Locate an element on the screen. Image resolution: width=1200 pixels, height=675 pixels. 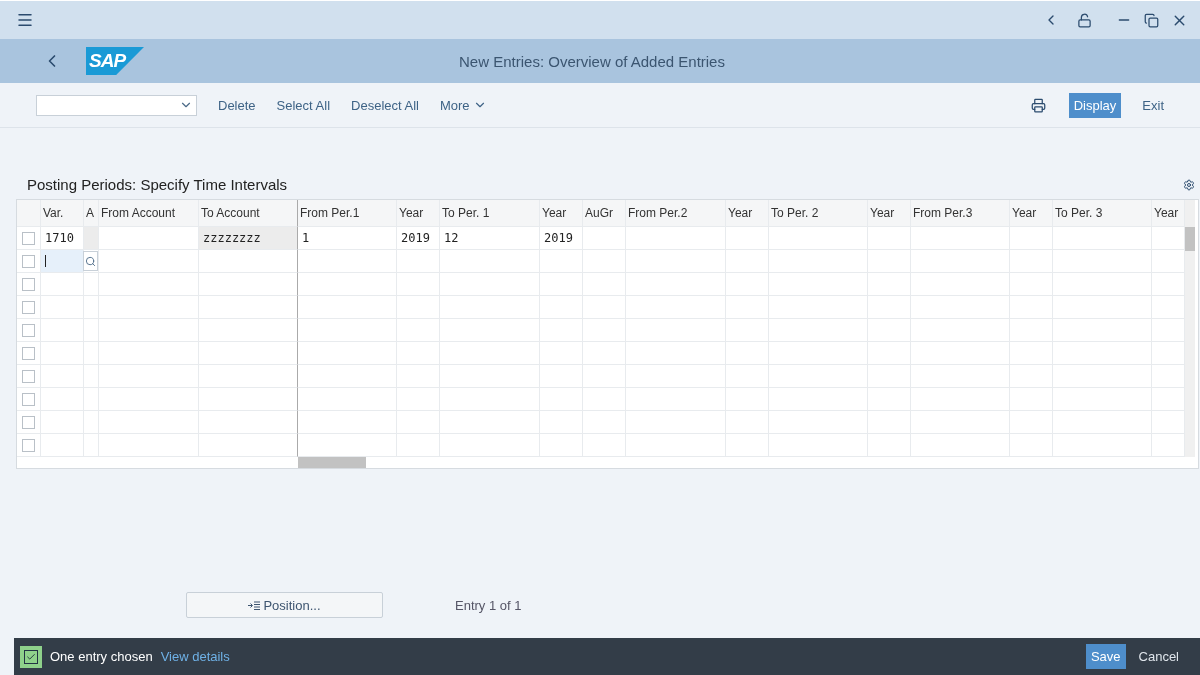
table-cell: 1710 is located at coordinates (62, 238).